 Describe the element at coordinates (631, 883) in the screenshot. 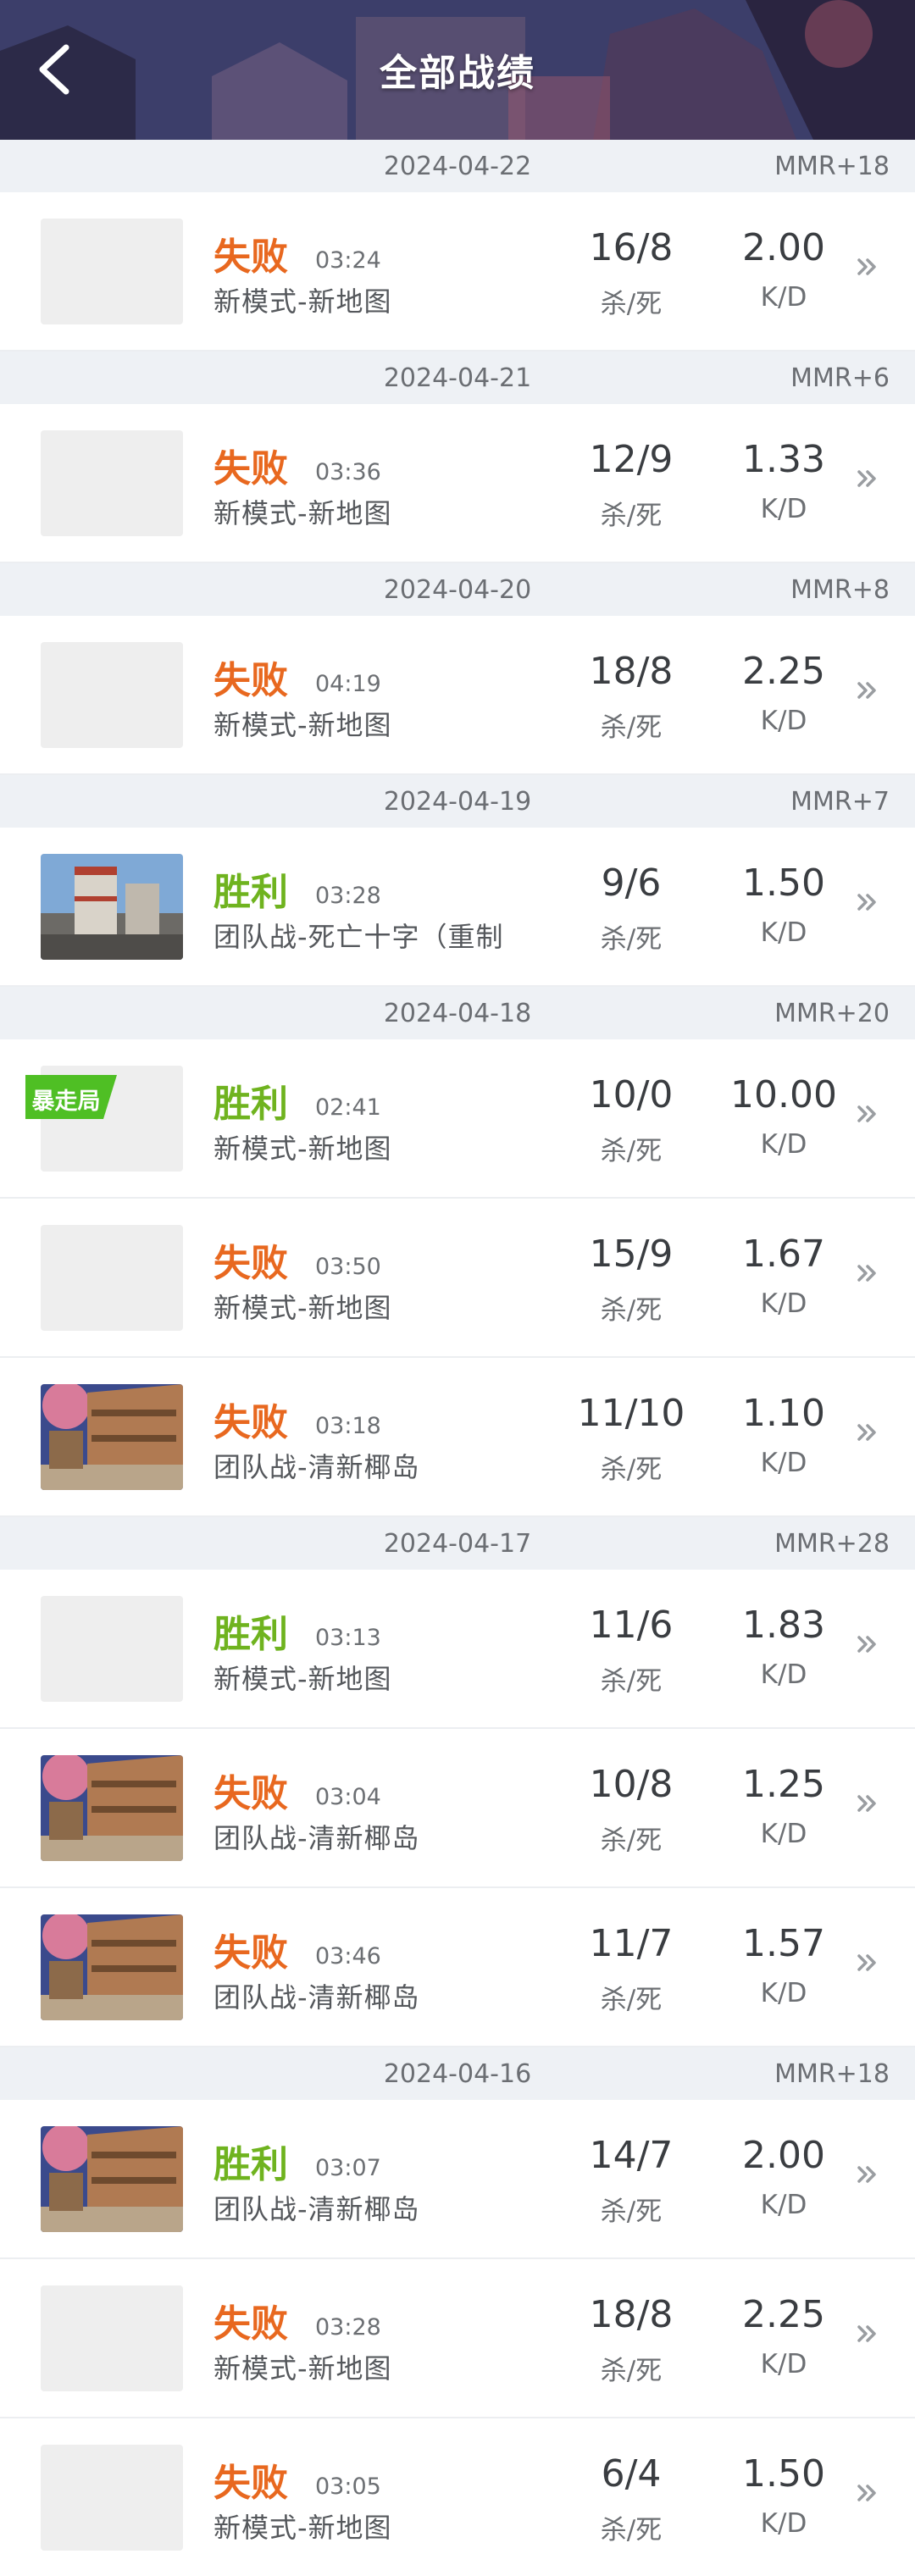

I see `kills-deaths: 9/6` at that location.